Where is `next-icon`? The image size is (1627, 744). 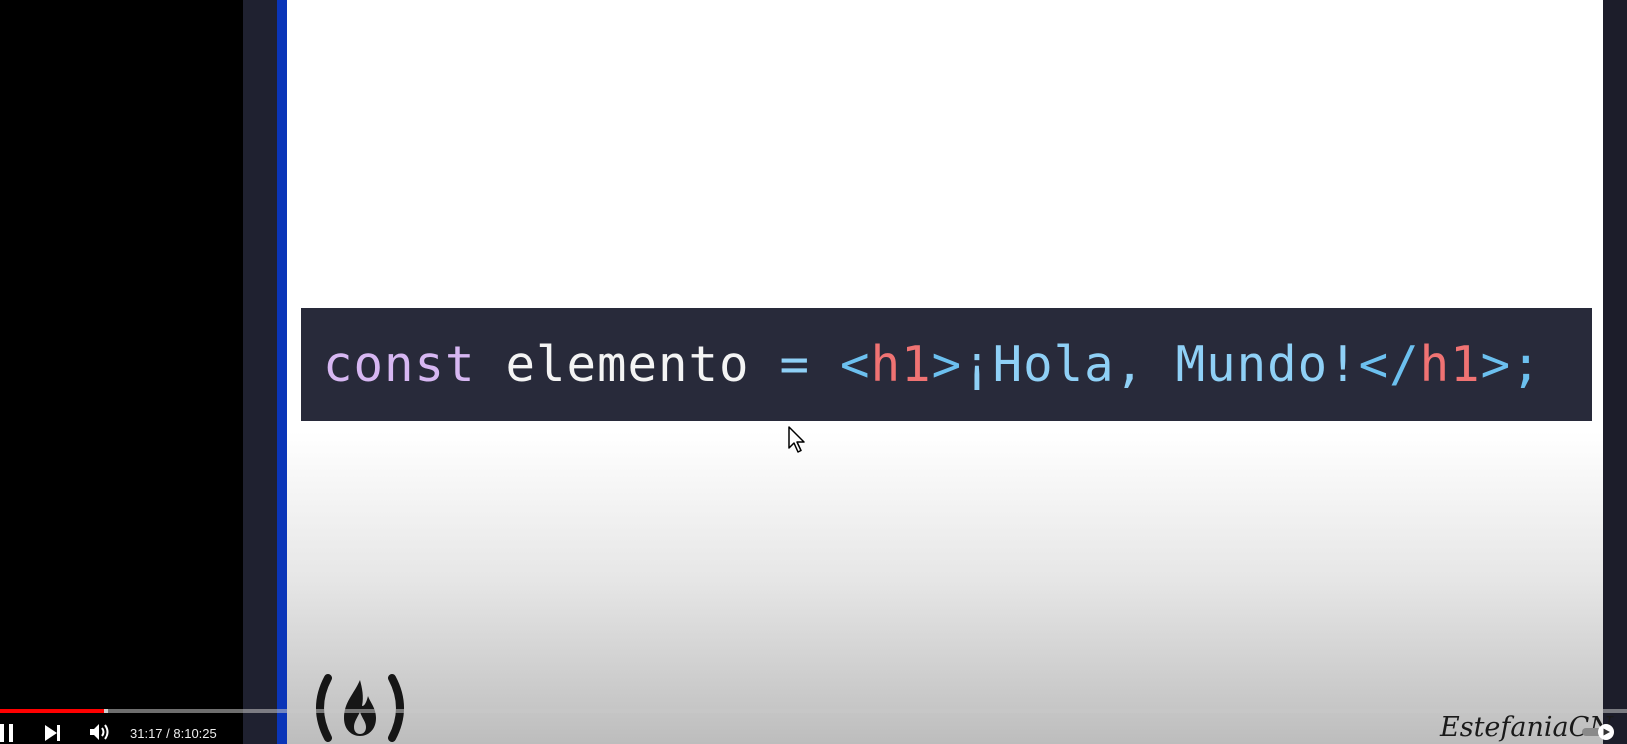
next-icon is located at coordinates (52, 733).